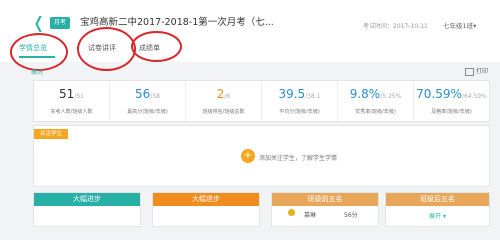  What do you see at coordinates (437, 209) in the screenshot?
I see `panel-bottom-five: 班级后五名 展开 ▾` at bounding box center [437, 209].